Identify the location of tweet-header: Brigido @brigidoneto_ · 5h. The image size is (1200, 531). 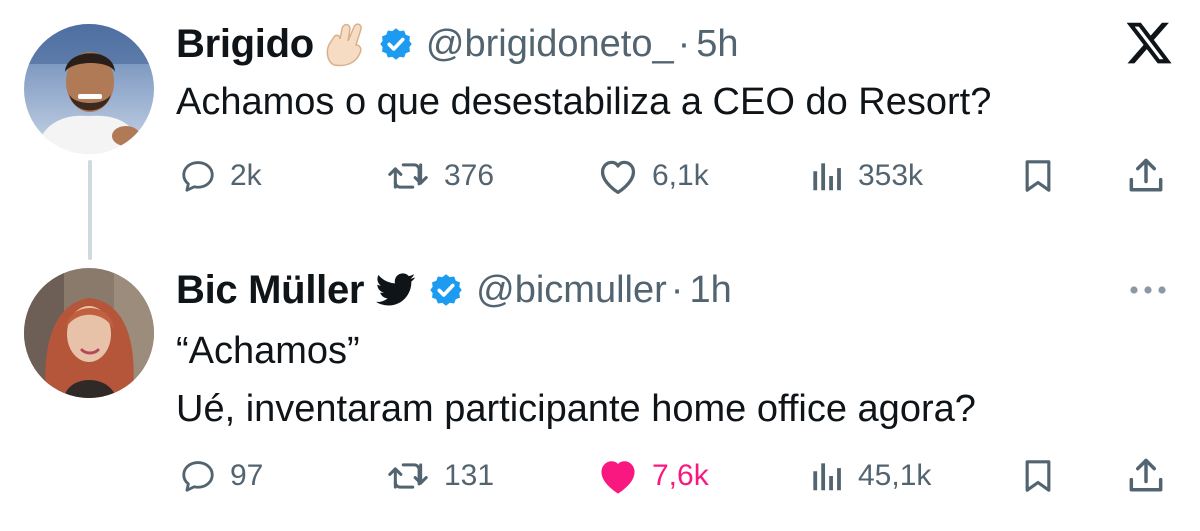
(457, 44).